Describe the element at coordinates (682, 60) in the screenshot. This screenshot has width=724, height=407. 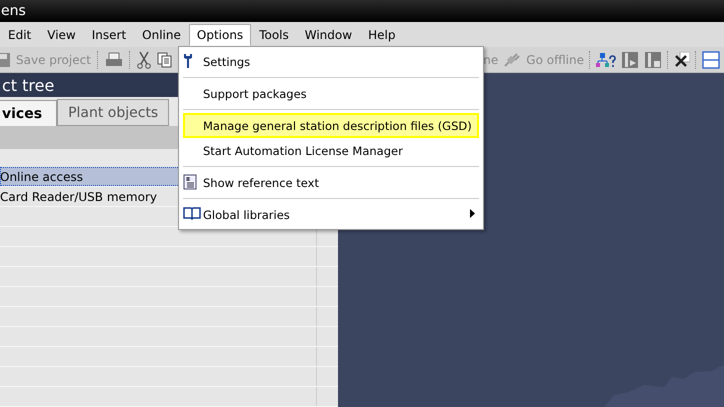
I see `close-icon` at that location.